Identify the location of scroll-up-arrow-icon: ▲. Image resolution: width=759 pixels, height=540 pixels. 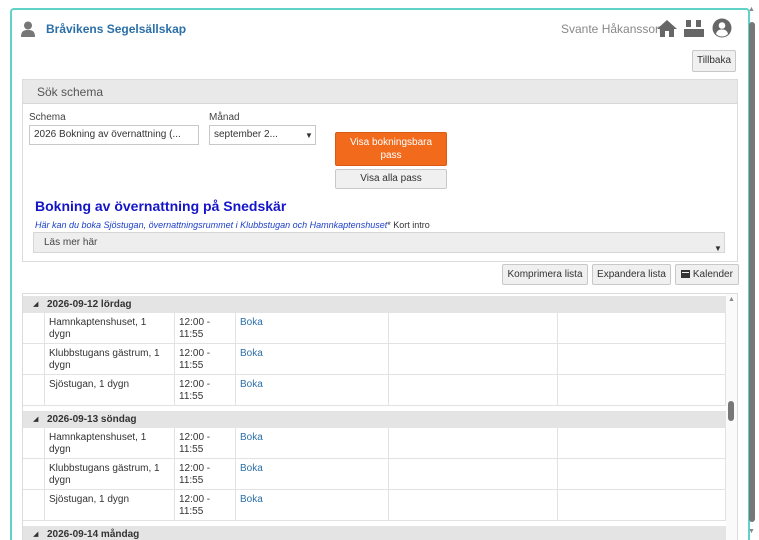
(731, 299).